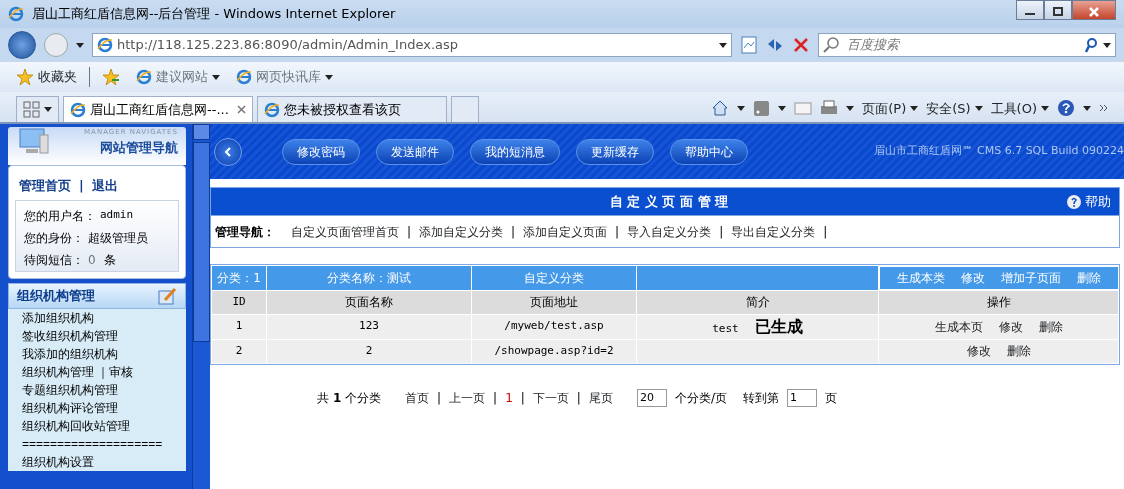 The image size is (1124, 489). I want to click on page-link: 首页, so click(417, 397).